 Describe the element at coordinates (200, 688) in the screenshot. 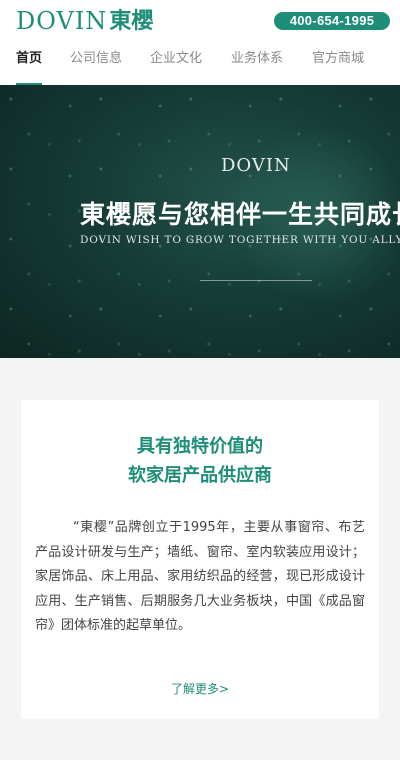

I see `learn-more-link: 了解更多>` at that location.